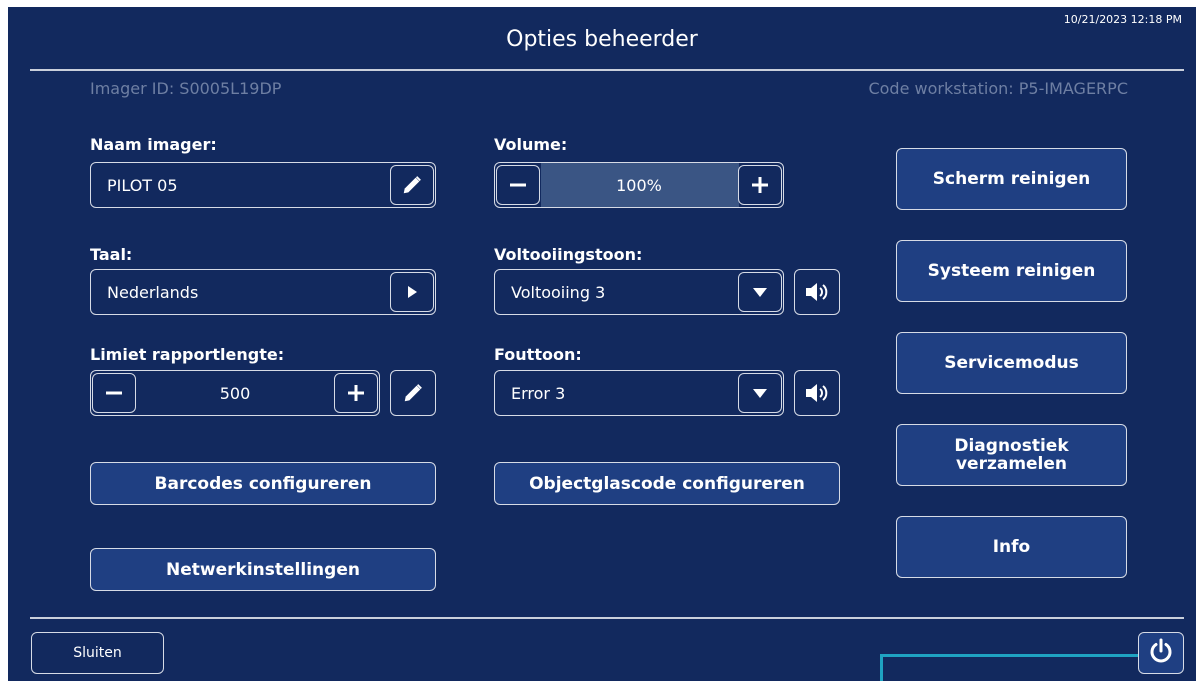  What do you see at coordinates (1011, 179) in the screenshot?
I see `clean-screen-button: Scherm reinigen` at bounding box center [1011, 179].